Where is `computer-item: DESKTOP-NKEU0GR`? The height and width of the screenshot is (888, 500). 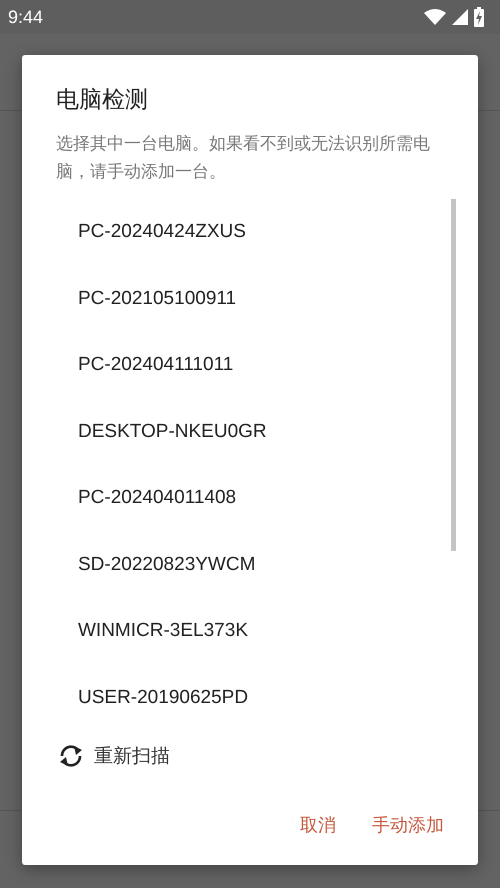 computer-item: DESKTOP-NKEU0GR is located at coordinates (250, 431).